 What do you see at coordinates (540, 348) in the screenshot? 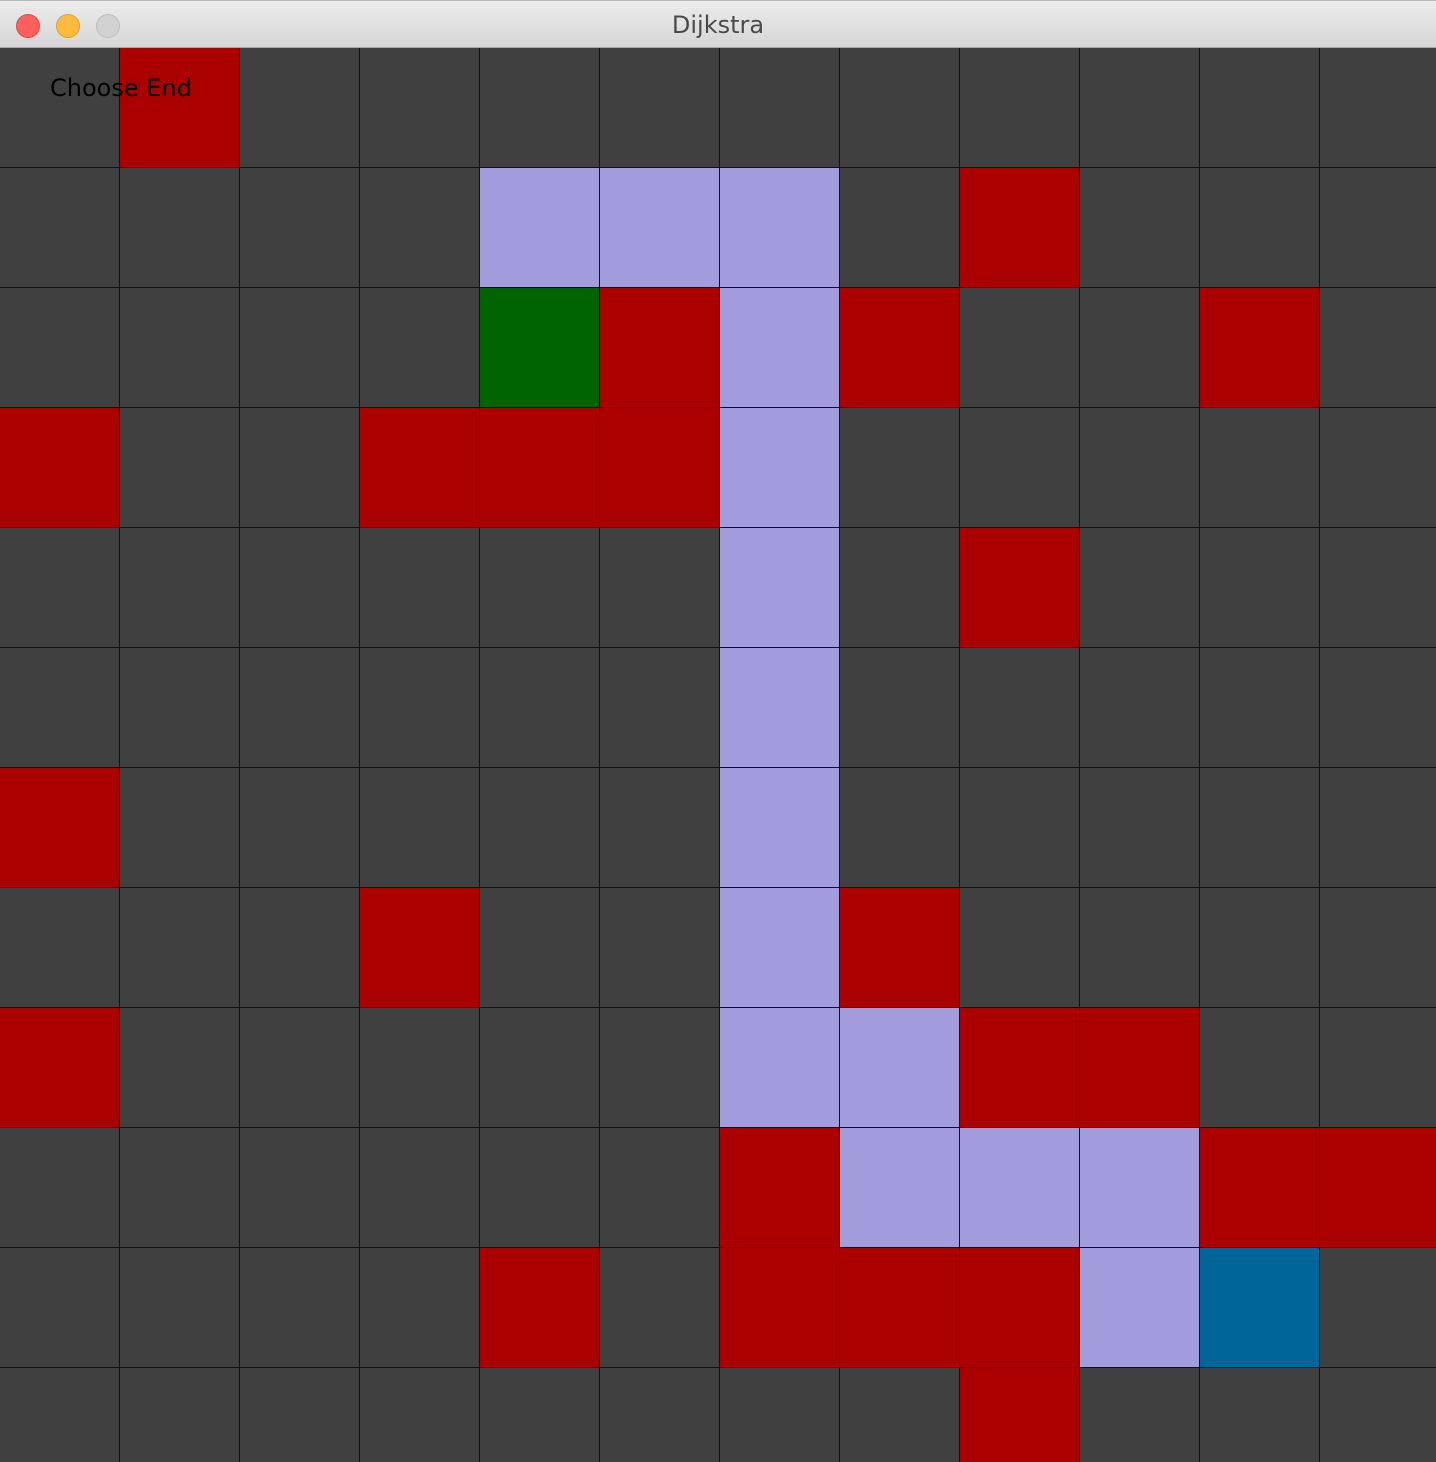
I see `grid-cell-start` at bounding box center [540, 348].